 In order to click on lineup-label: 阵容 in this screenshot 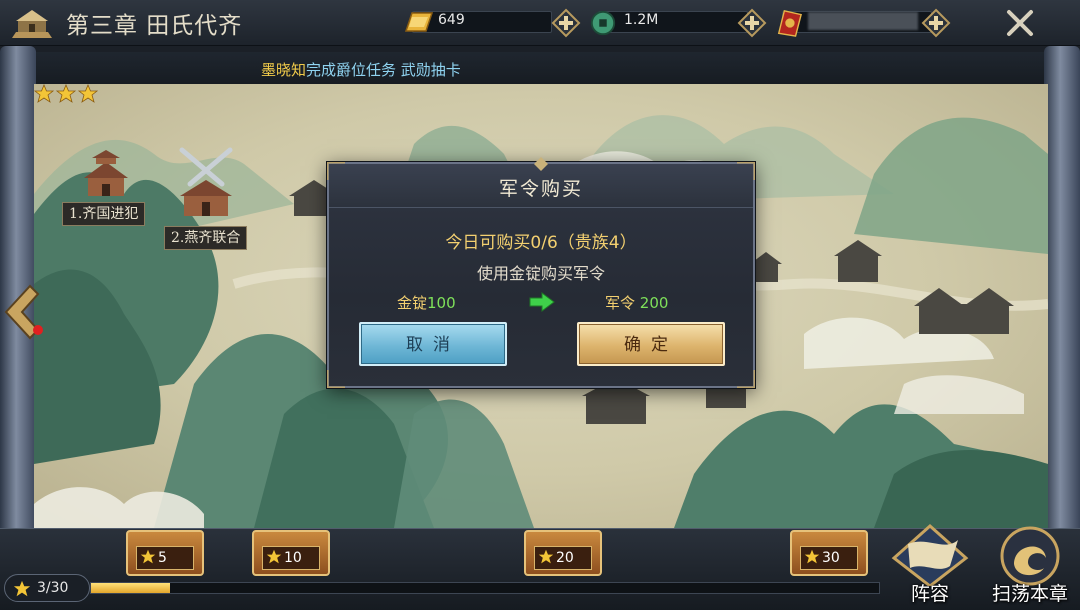, I will do `click(929, 594)`.